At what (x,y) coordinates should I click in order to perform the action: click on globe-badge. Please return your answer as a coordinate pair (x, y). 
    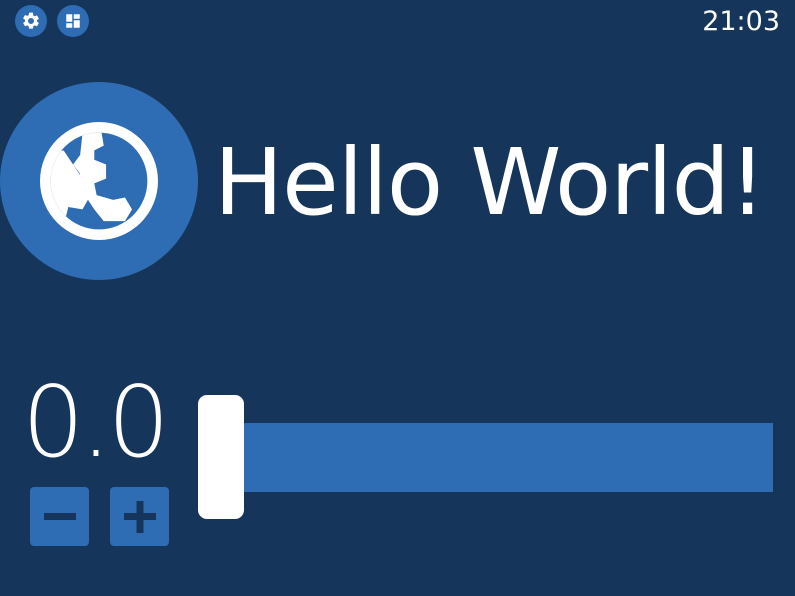
    Looking at the image, I should click on (99, 181).